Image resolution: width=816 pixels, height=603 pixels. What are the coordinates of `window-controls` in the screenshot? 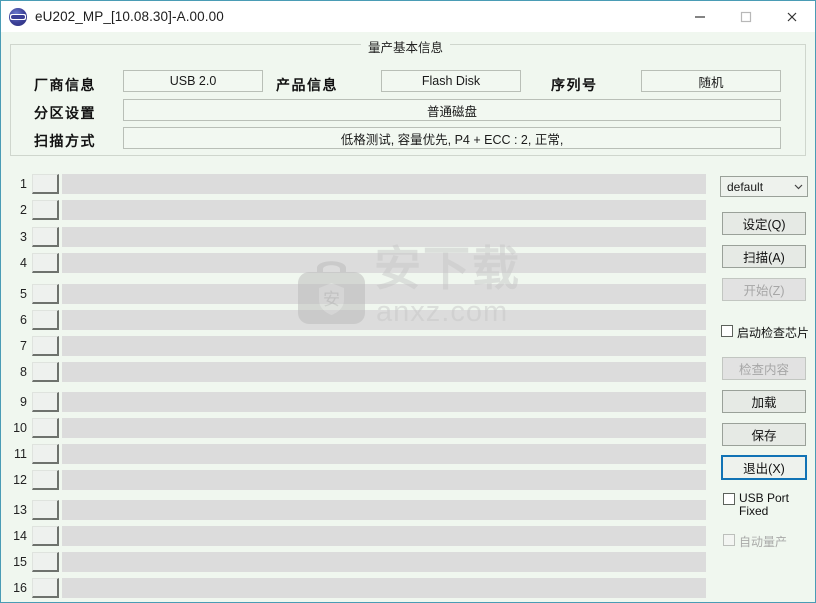 It's located at (746, 16).